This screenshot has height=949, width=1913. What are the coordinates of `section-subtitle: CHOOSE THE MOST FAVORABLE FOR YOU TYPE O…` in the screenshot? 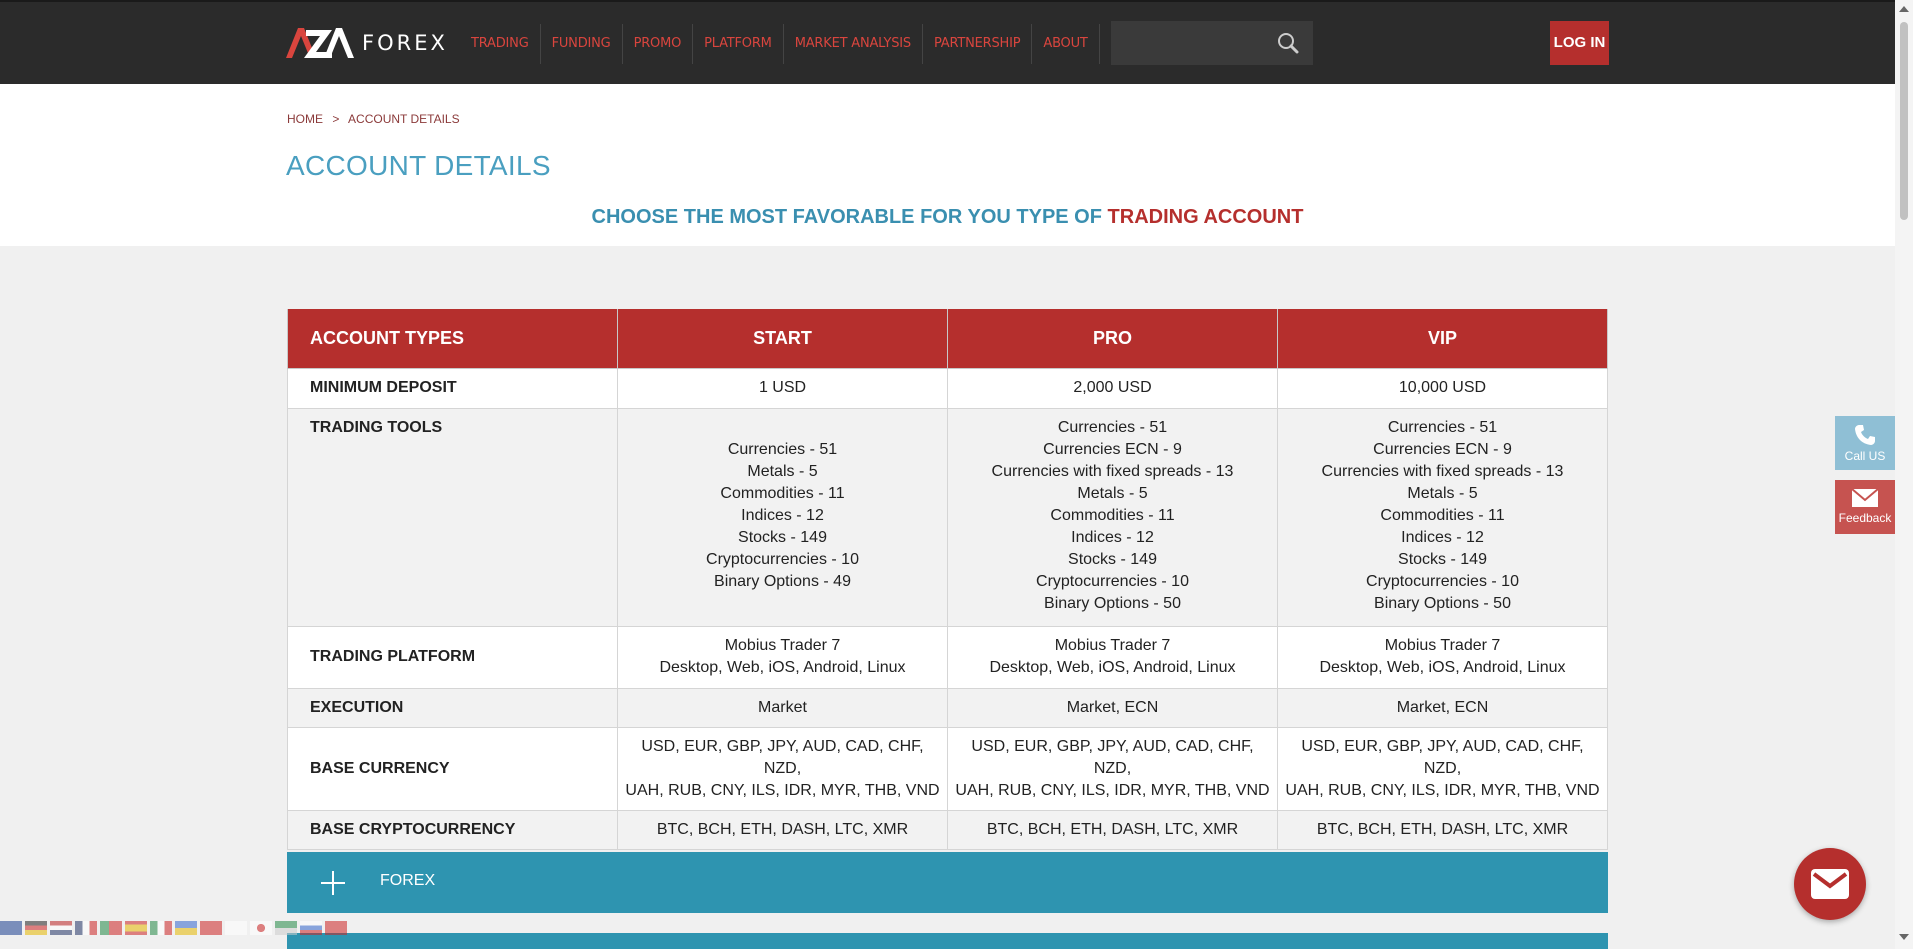 It's located at (947, 217).